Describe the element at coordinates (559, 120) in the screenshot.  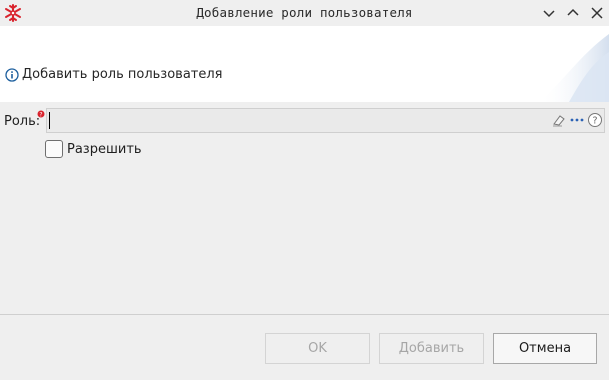
I see `eraser-icon` at that location.